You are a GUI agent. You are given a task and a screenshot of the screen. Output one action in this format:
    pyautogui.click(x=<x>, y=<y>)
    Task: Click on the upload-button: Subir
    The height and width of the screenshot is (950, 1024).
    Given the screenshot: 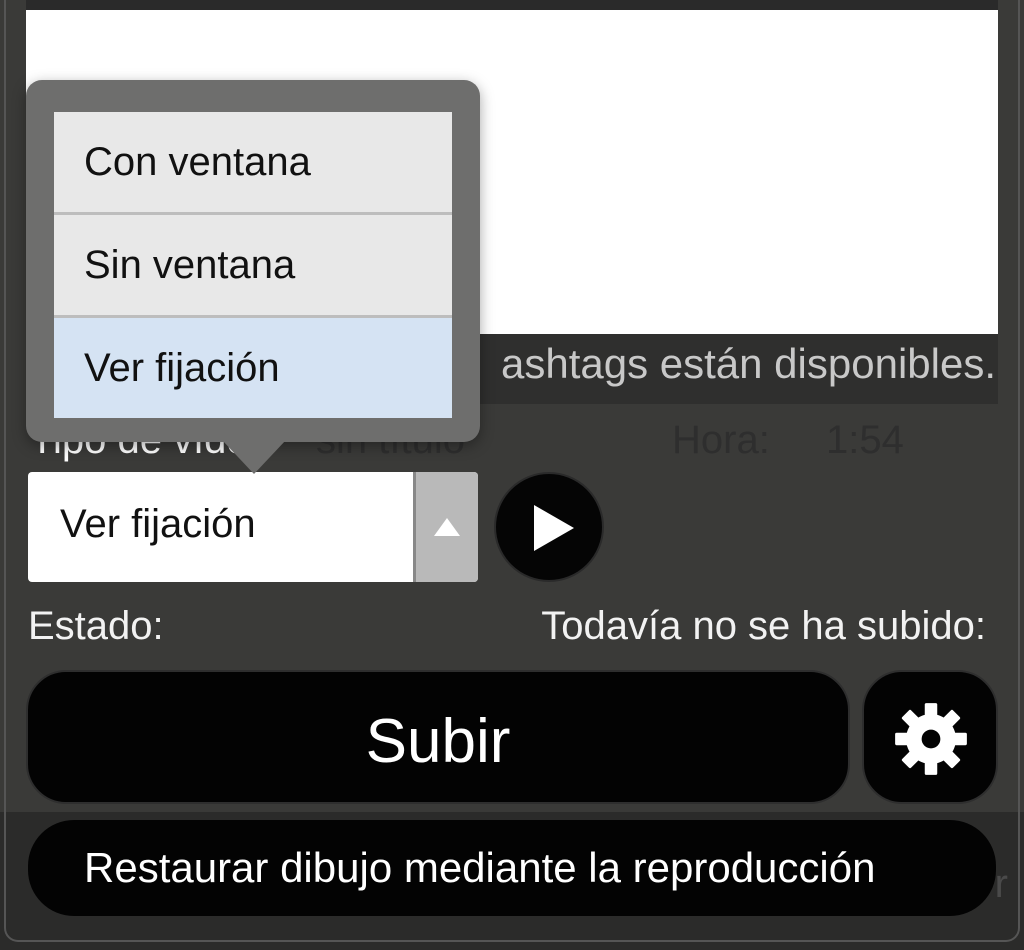 What is the action you would take?
    pyautogui.click(x=438, y=737)
    